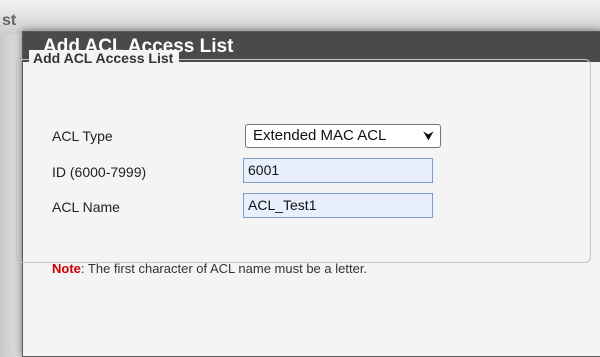 The height and width of the screenshot is (357, 600). I want to click on acl-type-label: ACL Type, so click(82, 136).